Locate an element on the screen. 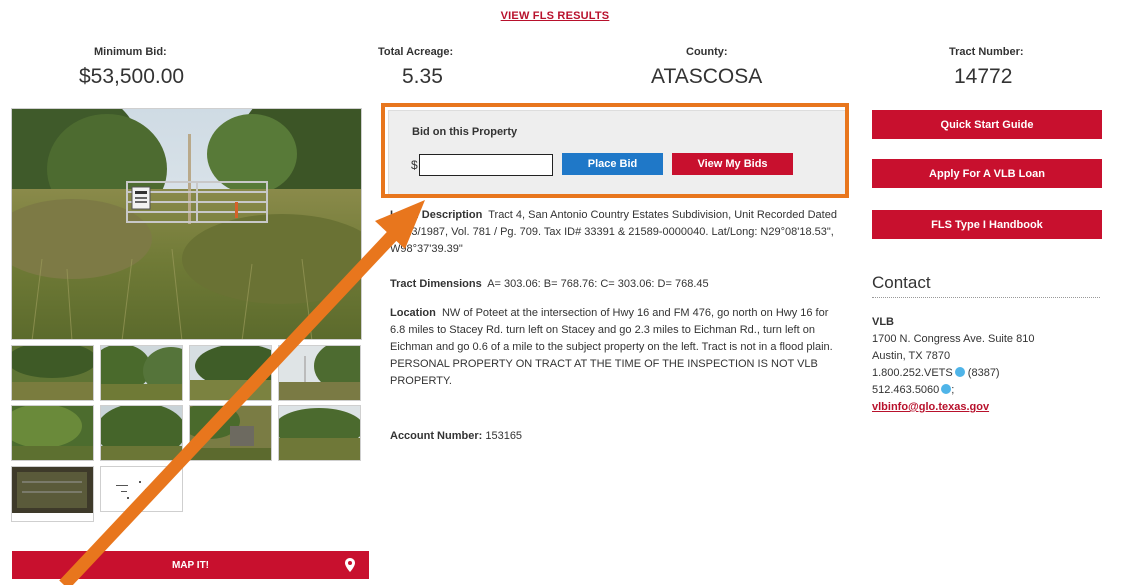  total-acreage-label: Total Acreage: is located at coordinates (416, 52).